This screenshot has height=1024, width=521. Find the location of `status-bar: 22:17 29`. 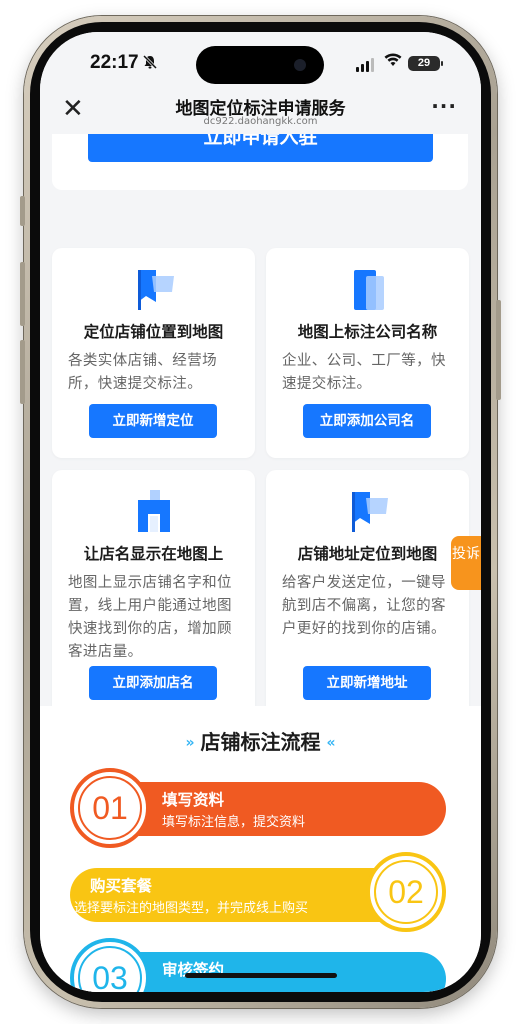

status-bar: 22:17 29 is located at coordinates (260, 61).